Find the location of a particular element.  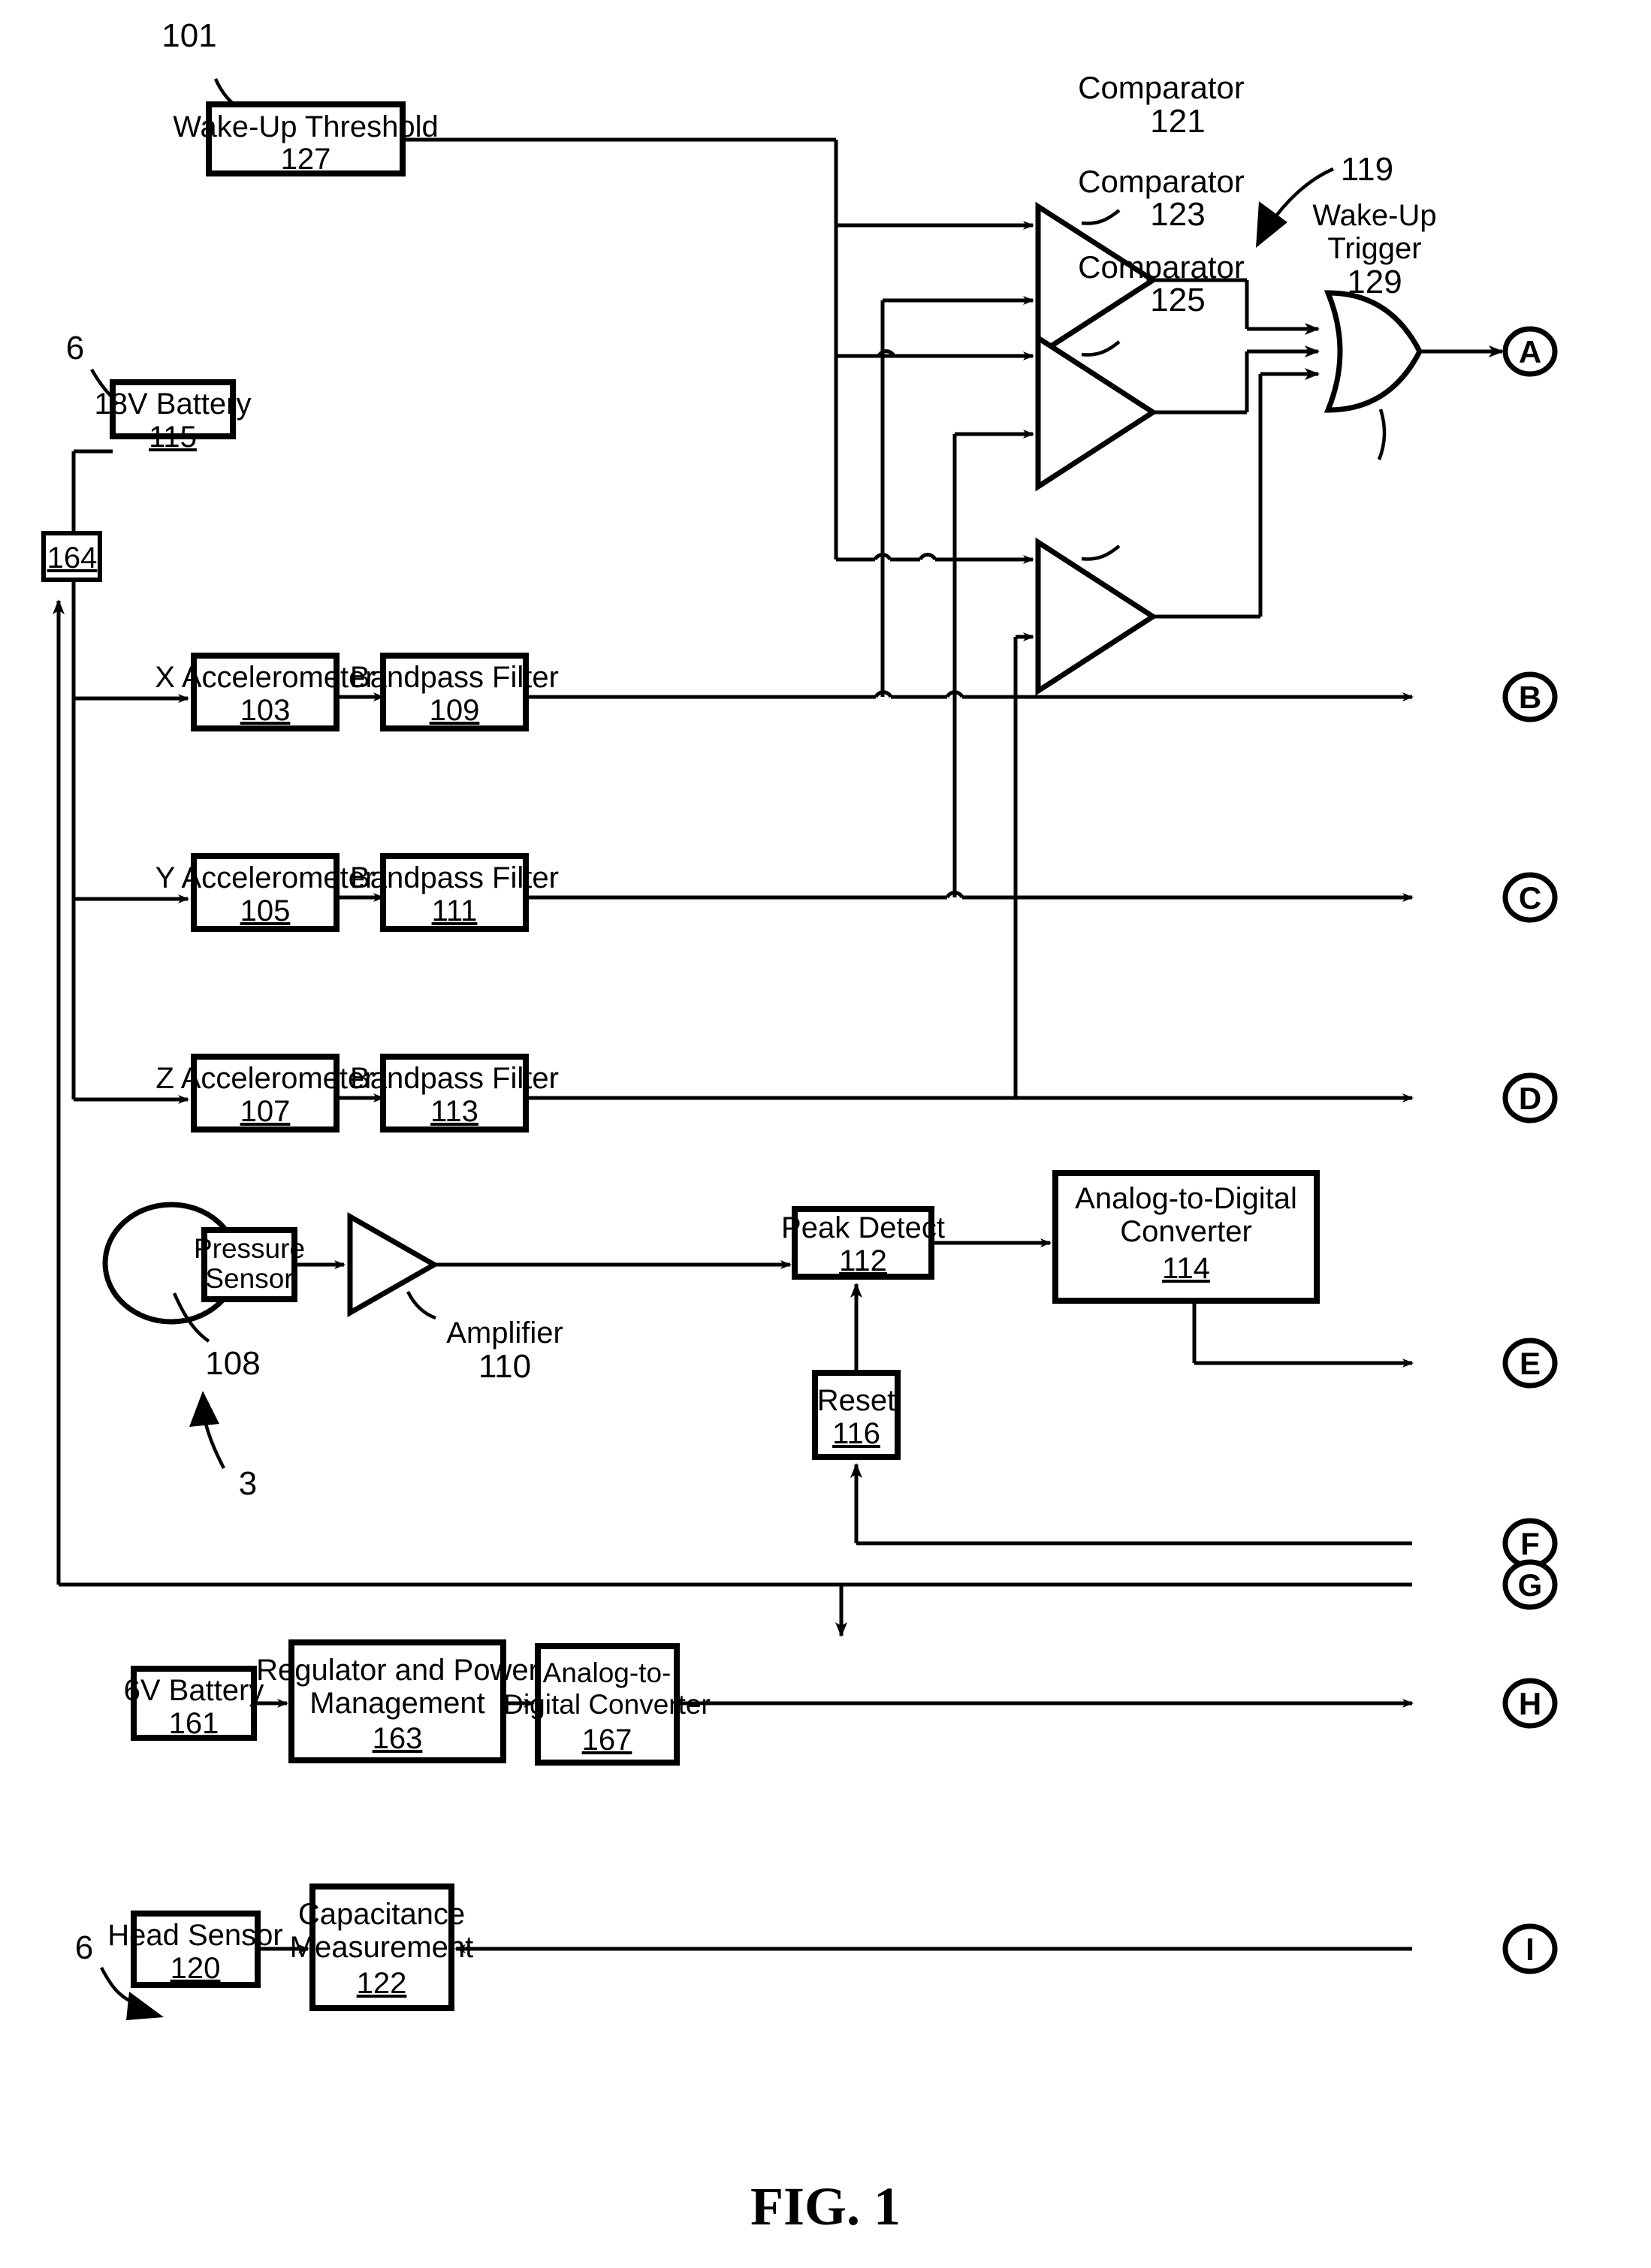

adc-114-block is located at coordinates (1186, 1237).